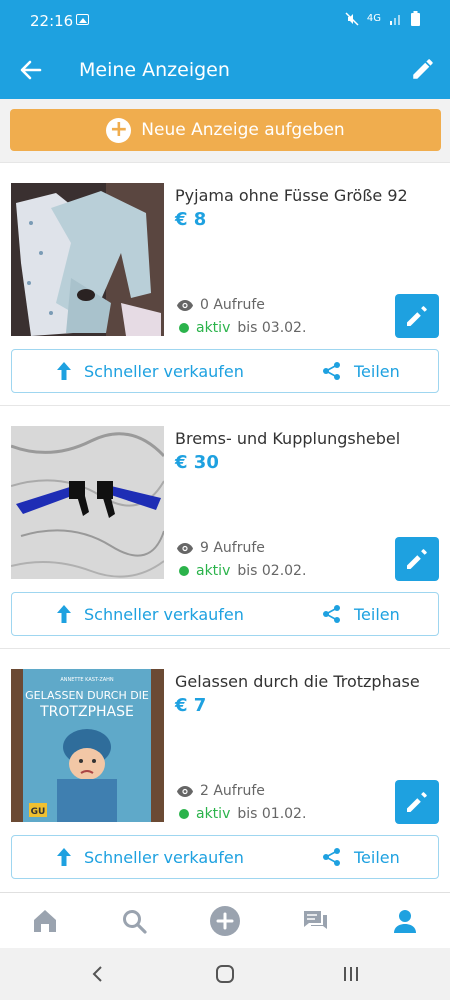  Describe the element at coordinates (243, 130) in the screenshot. I see `new-listing-label: Neue Anzeige aufgeben` at that location.